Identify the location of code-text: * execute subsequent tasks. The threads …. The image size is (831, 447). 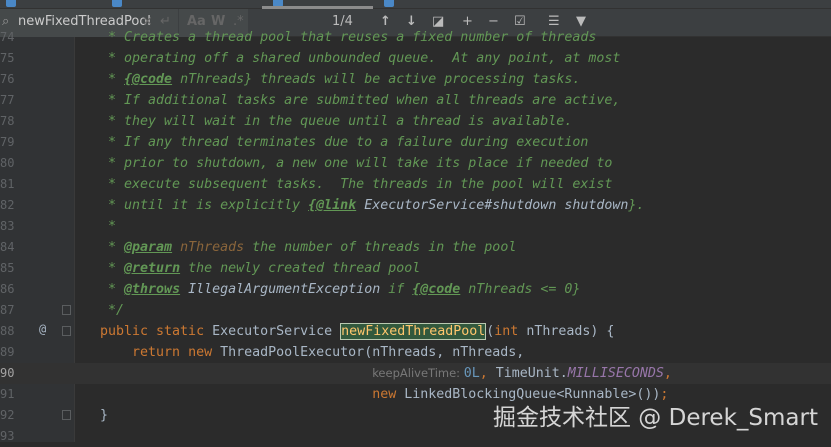
(356, 184).